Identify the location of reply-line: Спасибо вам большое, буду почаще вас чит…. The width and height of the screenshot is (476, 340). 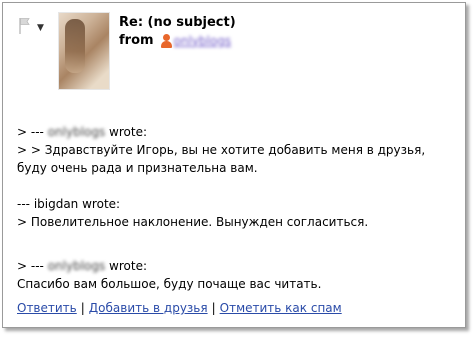
(169, 284).